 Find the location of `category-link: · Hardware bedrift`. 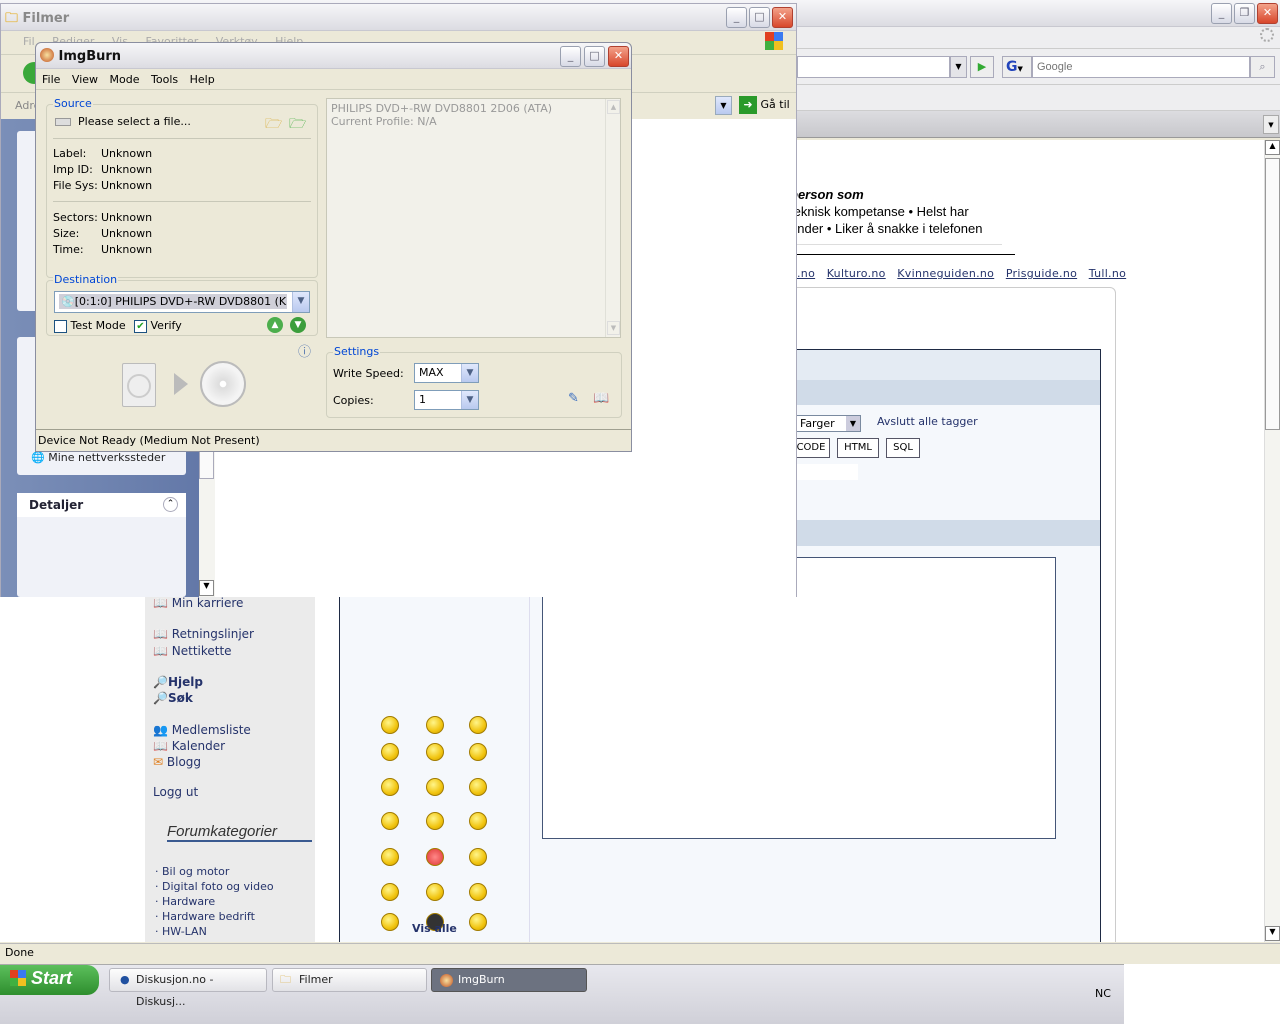

category-link: · Hardware bedrift is located at coordinates (214, 916).